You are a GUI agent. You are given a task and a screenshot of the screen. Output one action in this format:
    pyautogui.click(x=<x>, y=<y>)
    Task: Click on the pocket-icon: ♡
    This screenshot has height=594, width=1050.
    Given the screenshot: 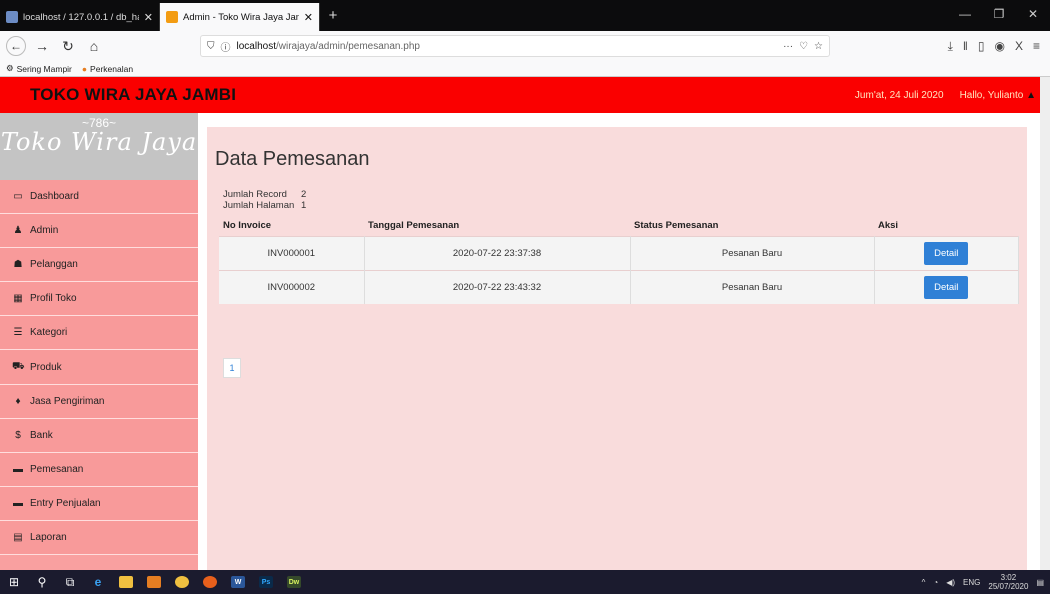 What is the action you would take?
    pyautogui.click(x=803, y=46)
    